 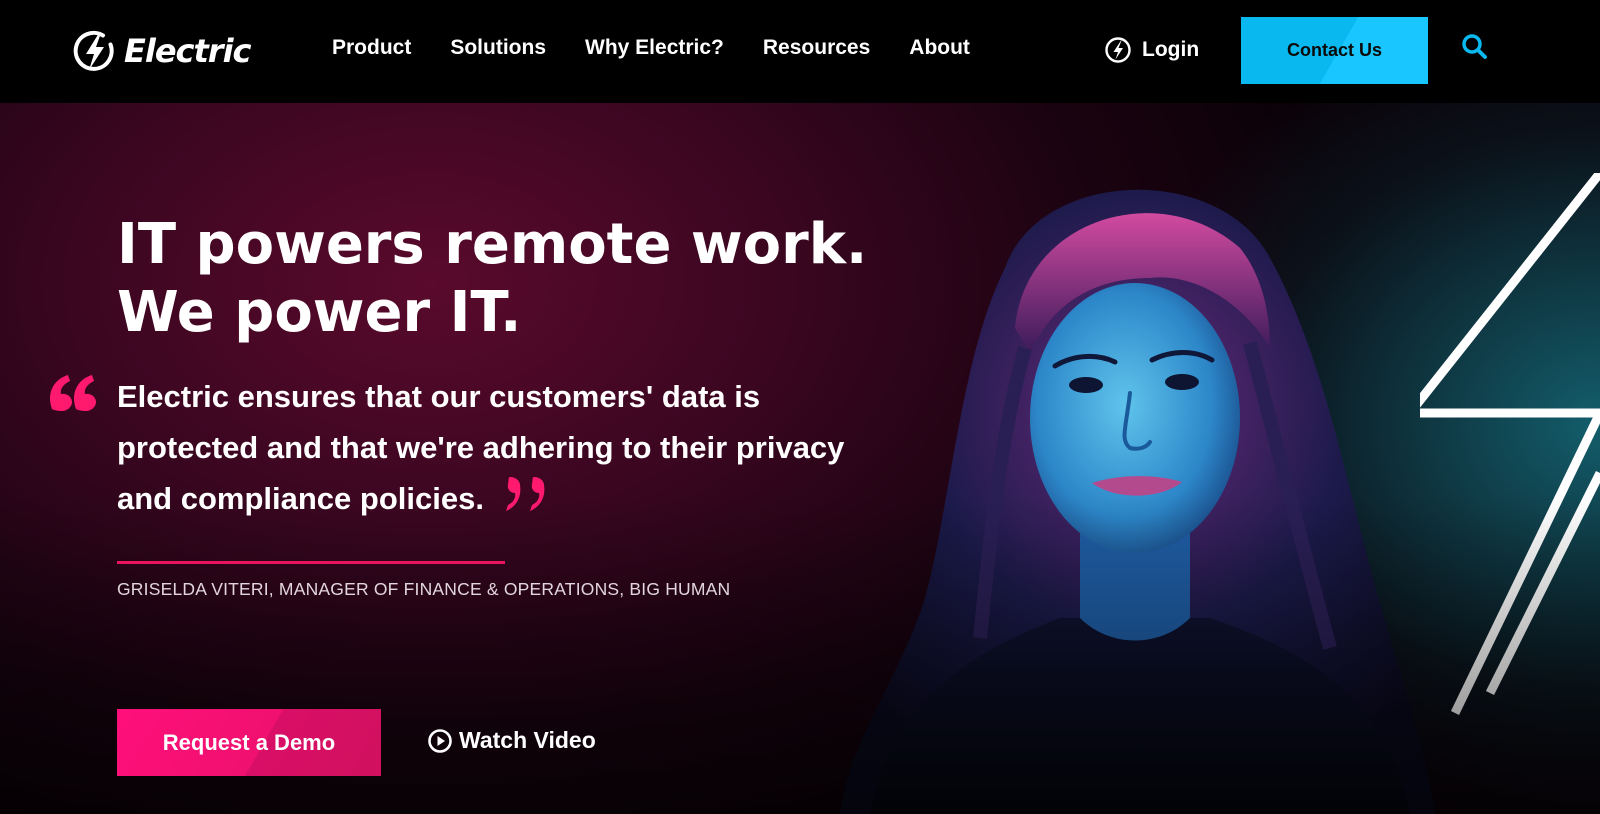 I want to click on login-link: Login, so click(x=1151, y=50).